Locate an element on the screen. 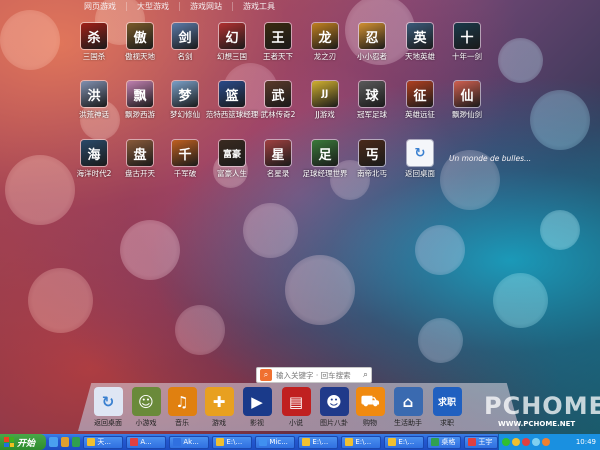  app-label: 英雄远征 is located at coordinates (420, 114).